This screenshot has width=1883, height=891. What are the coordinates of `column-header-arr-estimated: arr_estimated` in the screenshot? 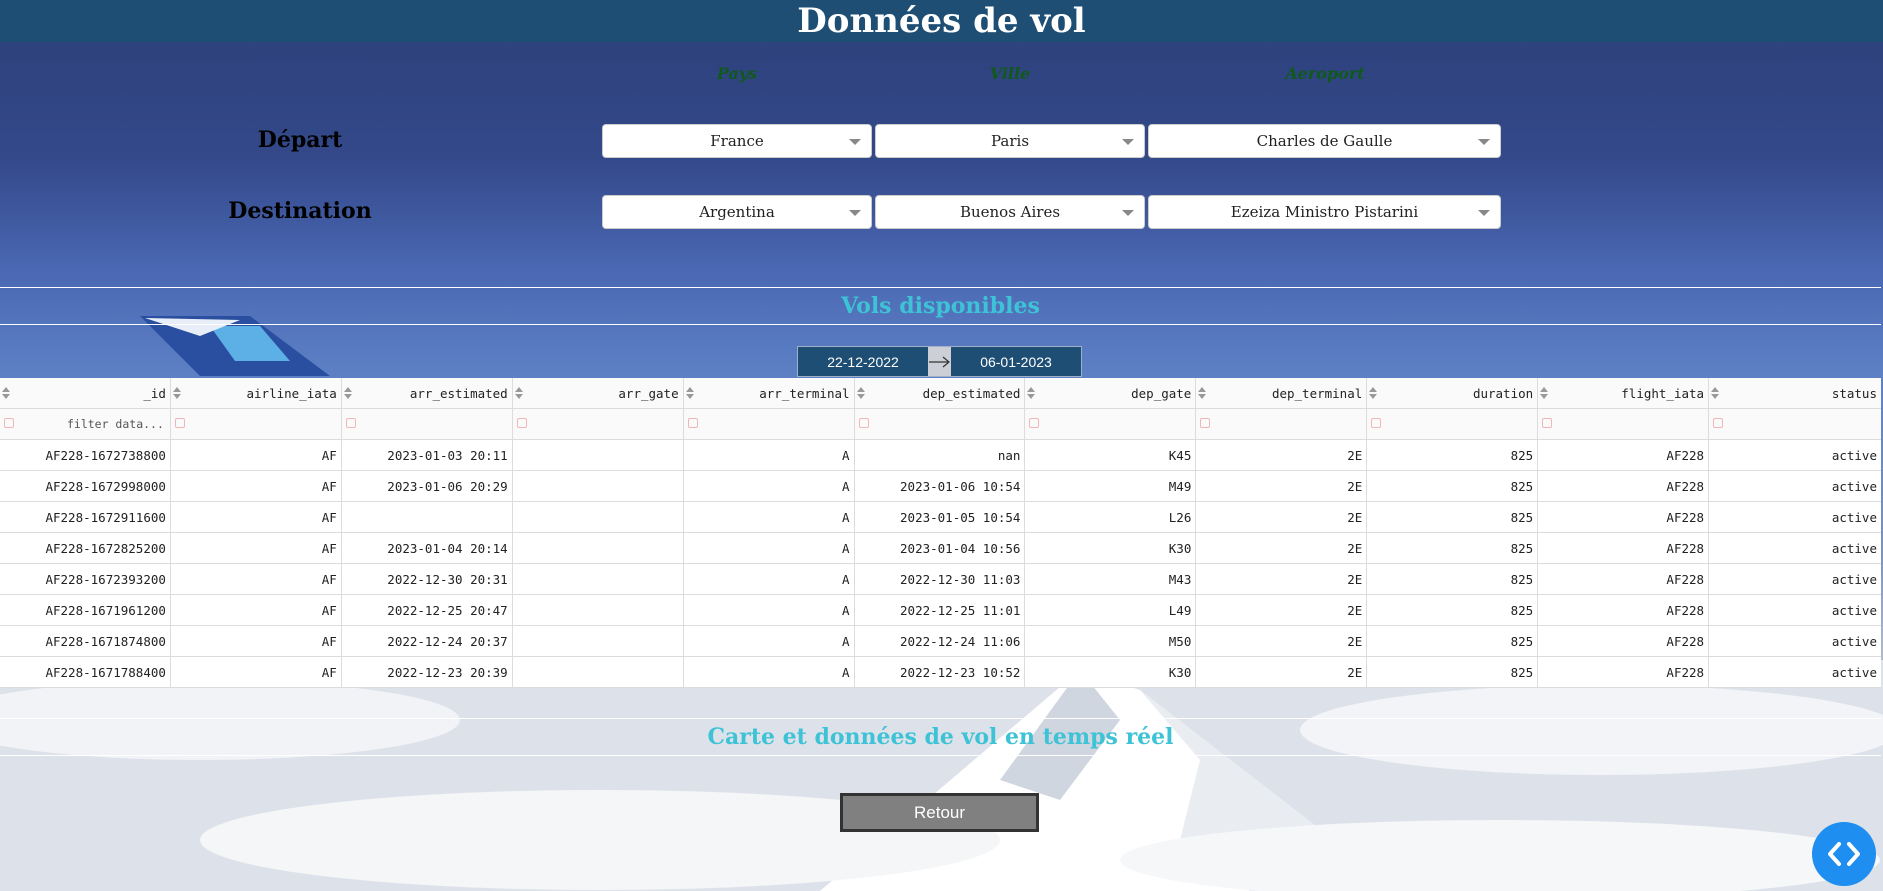 It's located at (427, 393).